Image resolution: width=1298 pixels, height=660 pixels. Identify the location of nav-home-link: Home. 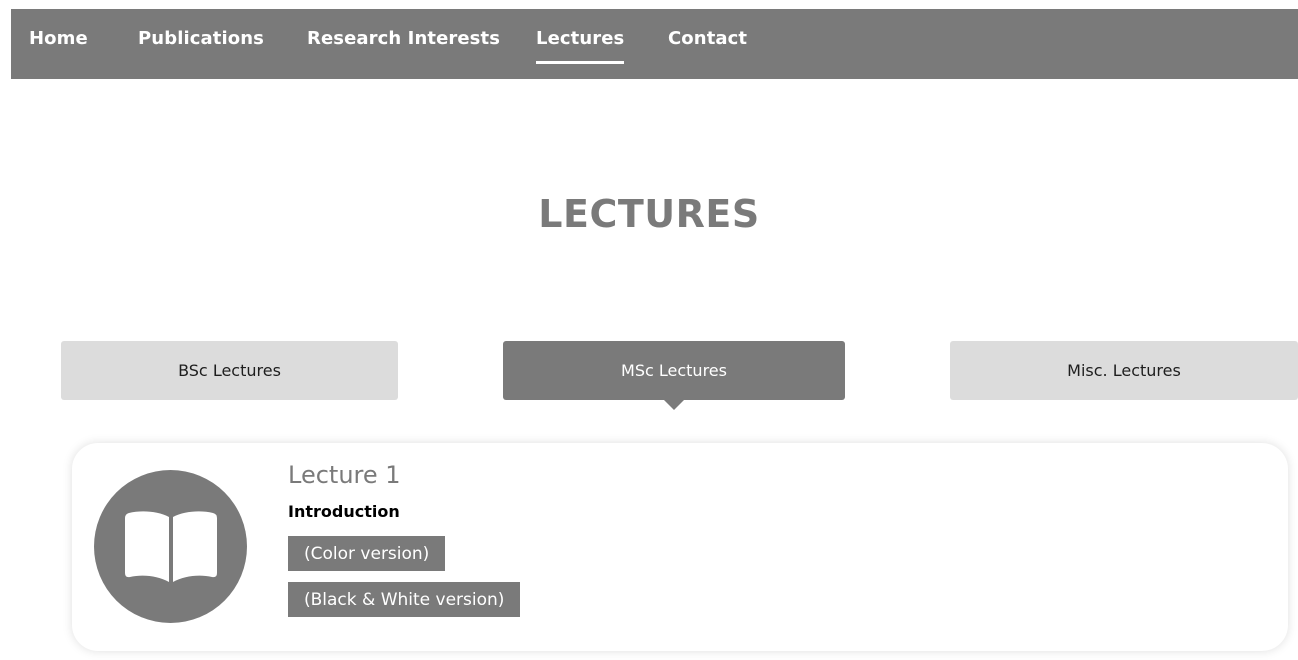
(58, 38).